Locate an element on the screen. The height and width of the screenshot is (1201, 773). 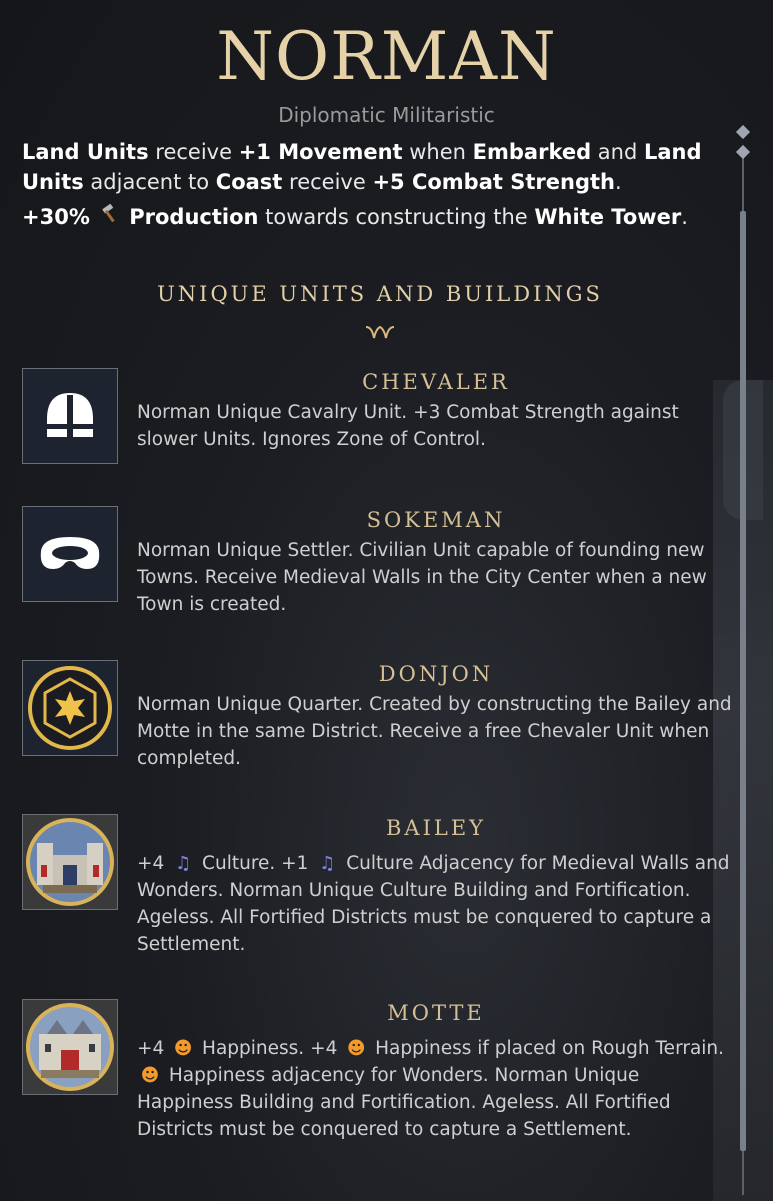
scroll-top-gem is located at coordinates (743, 132).